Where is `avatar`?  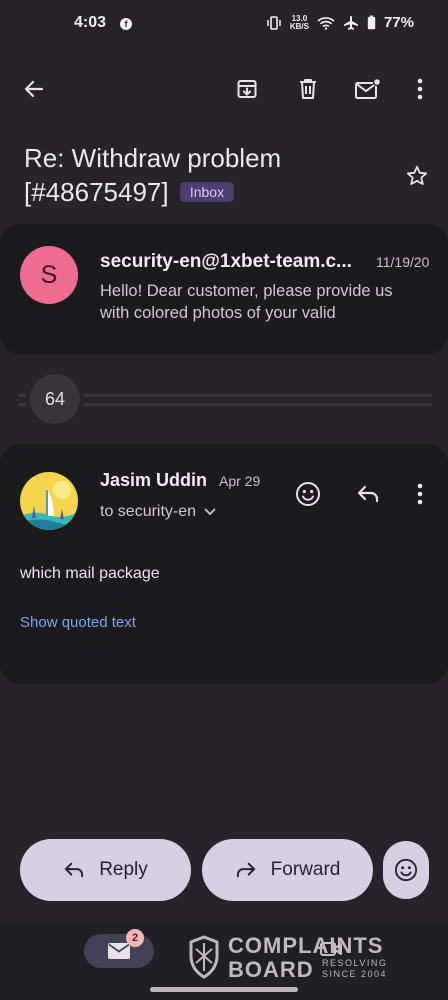 avatar is located at coordinates (49, 501).